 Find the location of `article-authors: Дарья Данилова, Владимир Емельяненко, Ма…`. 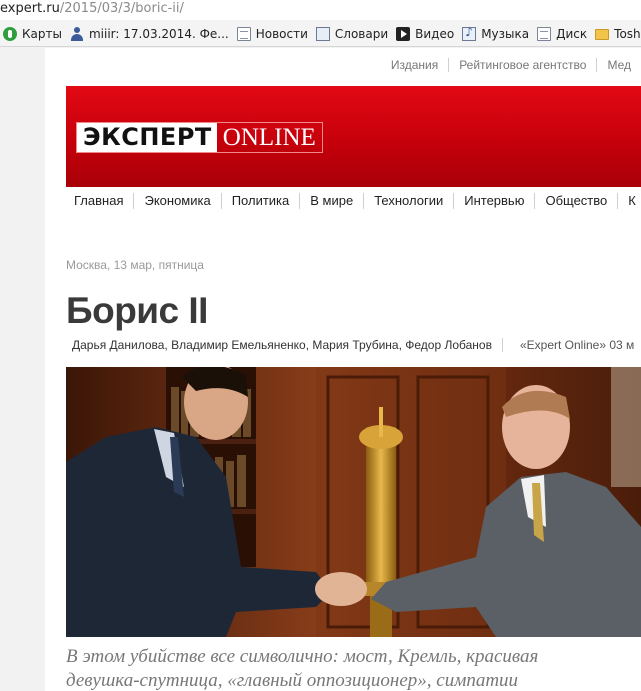

article-authors: Дарья Данилова, Владимир Емельяненко, Ма… is located at coordinates (282, 345).